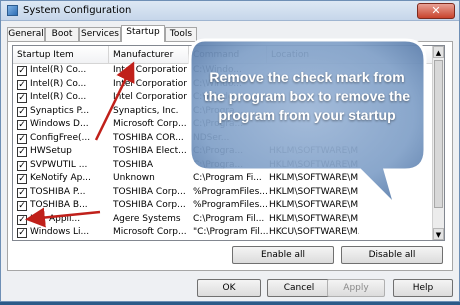  What do you see at coordinates (438, 134) in the screenshot?
I see `scroll-thumb` at bounding box center [438, 134].